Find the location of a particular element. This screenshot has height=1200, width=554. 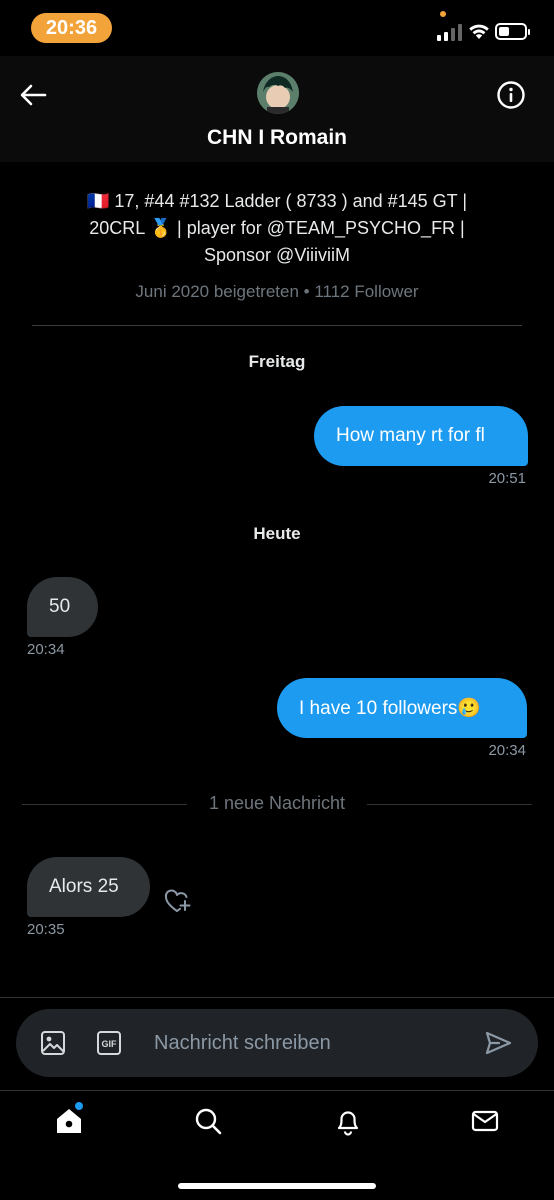

avatar is located at coordinates (278, 93).